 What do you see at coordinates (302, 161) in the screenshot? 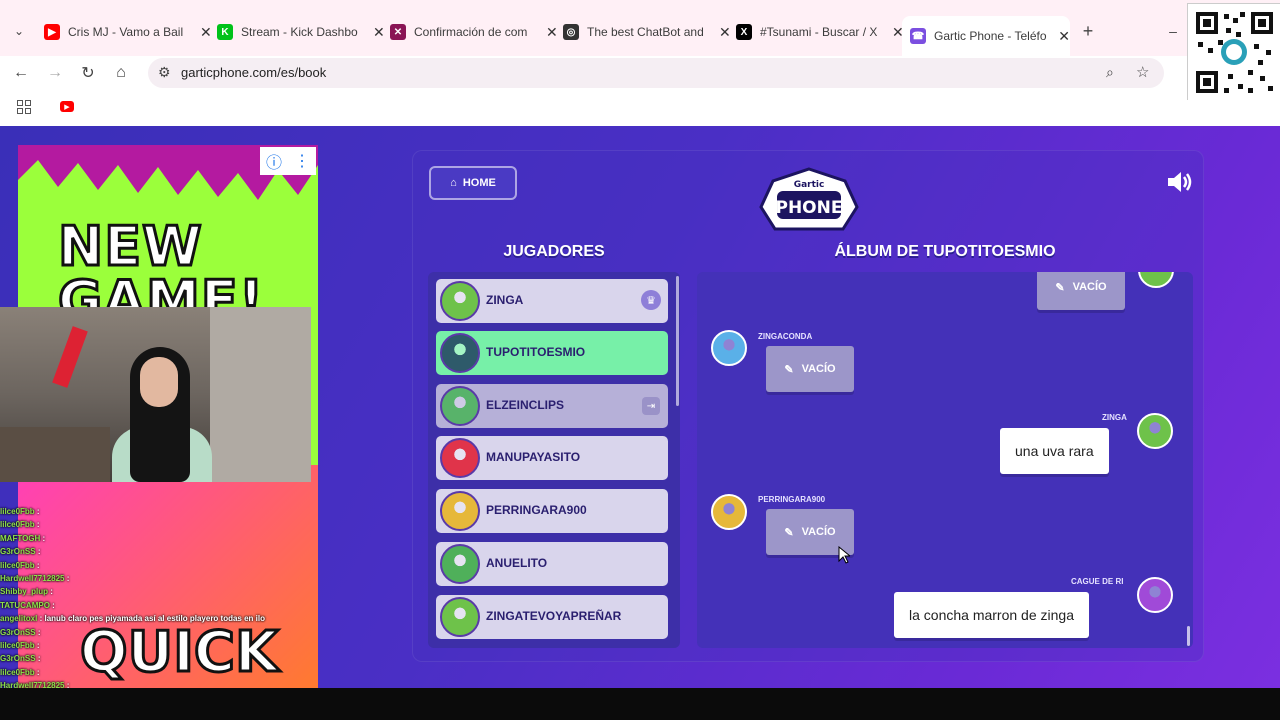
I see `ad-menu-icon: ⋮` at bounding box center [302, 161].